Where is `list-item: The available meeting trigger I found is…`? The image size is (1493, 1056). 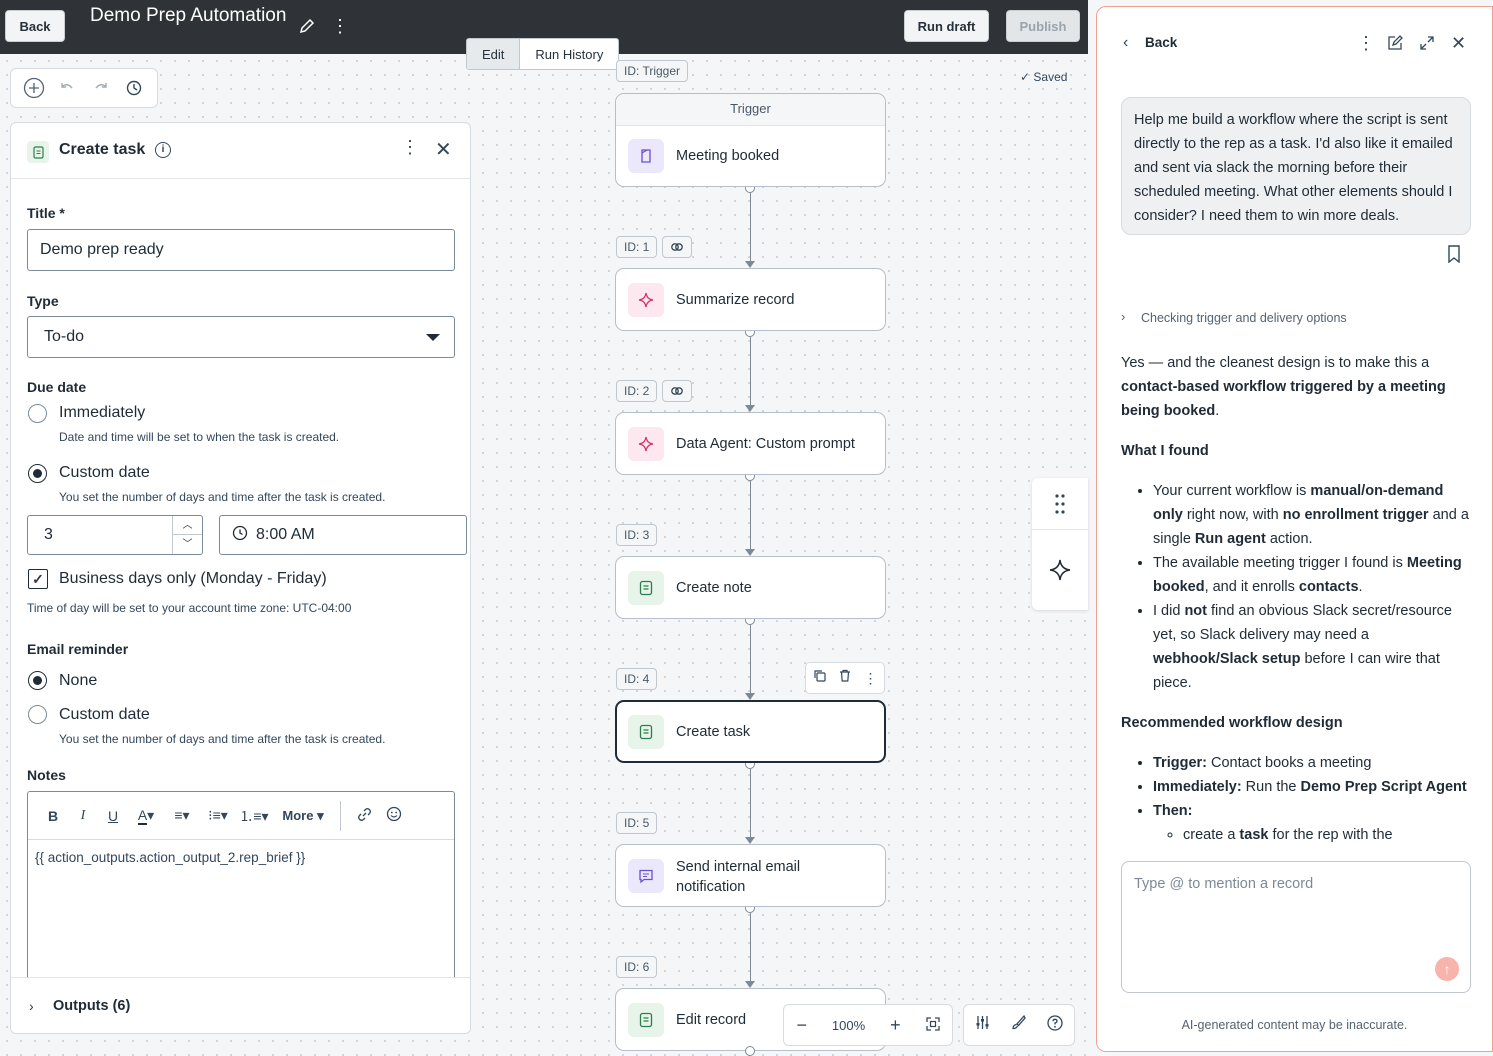 list-item: The available meeting trigger I found is… is located at coordinates (1313, 575).